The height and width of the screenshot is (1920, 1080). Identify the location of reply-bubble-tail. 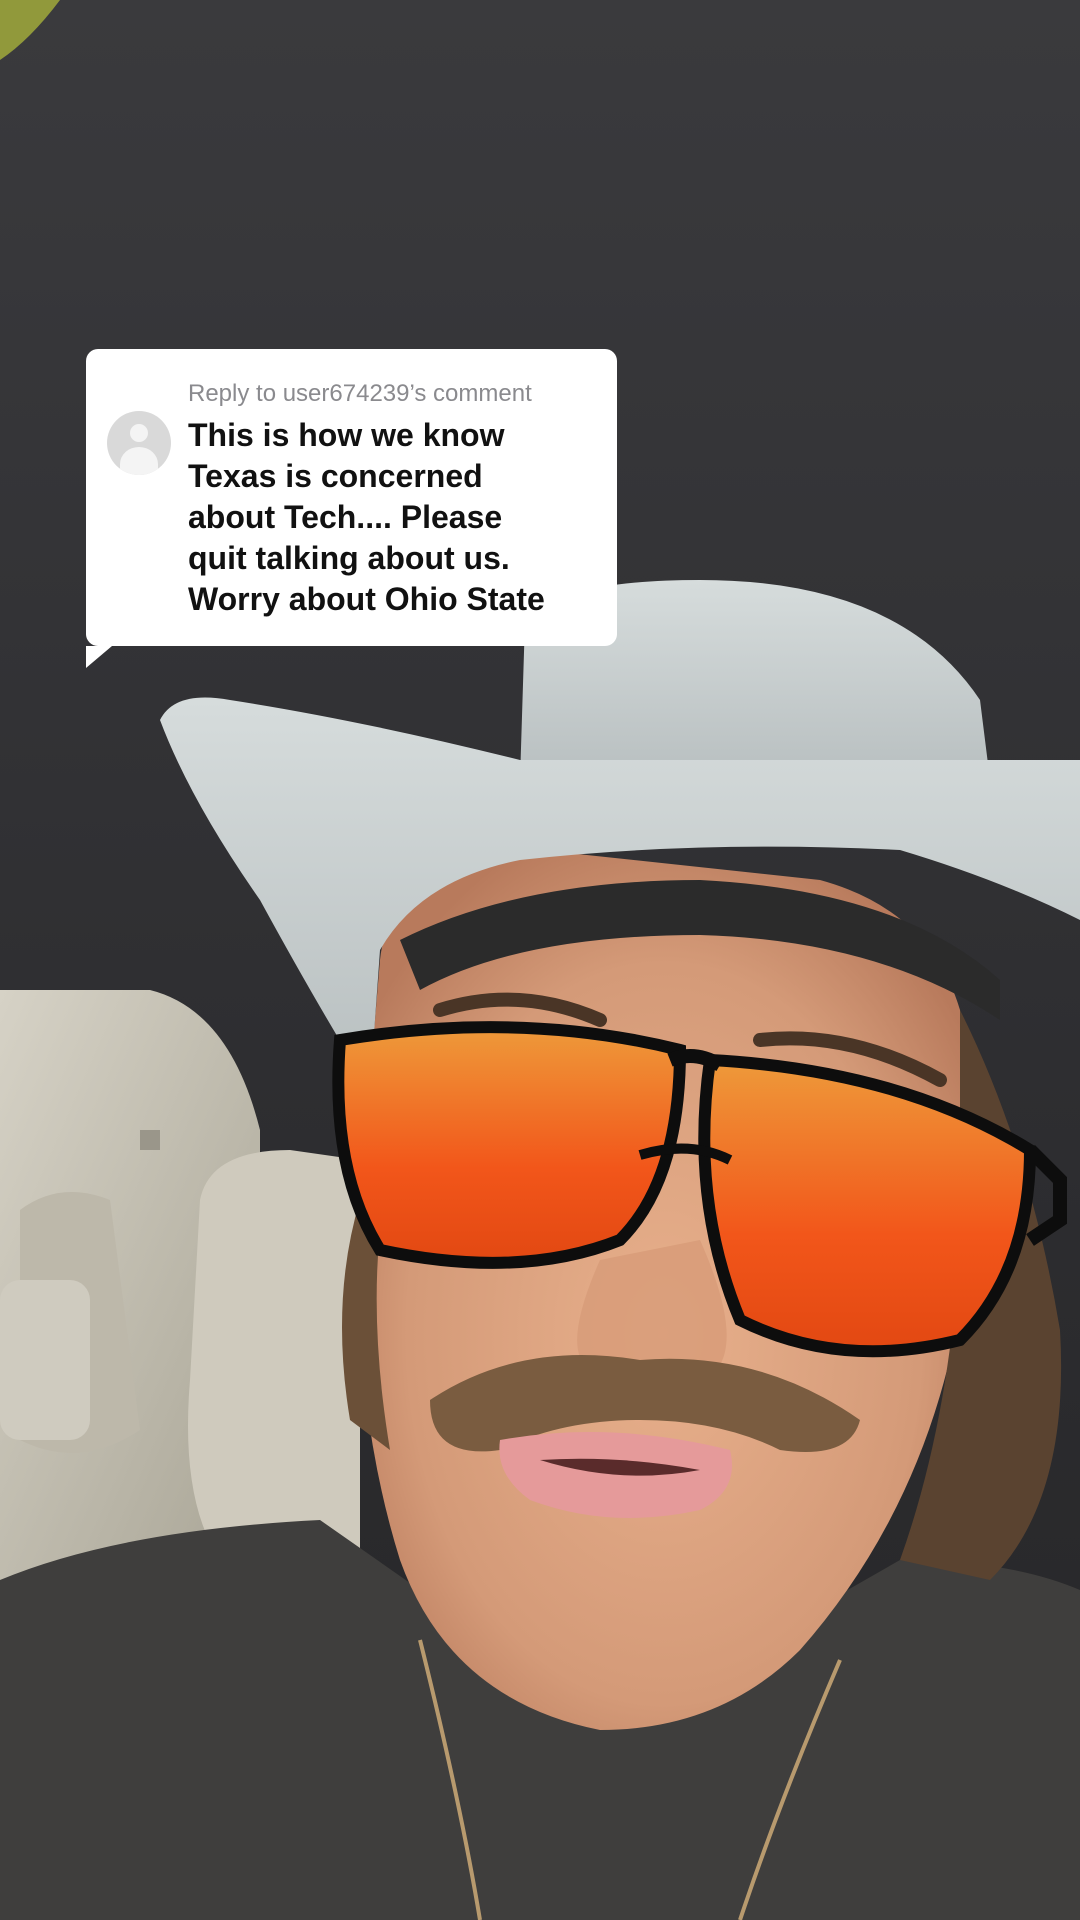
(99, 657).